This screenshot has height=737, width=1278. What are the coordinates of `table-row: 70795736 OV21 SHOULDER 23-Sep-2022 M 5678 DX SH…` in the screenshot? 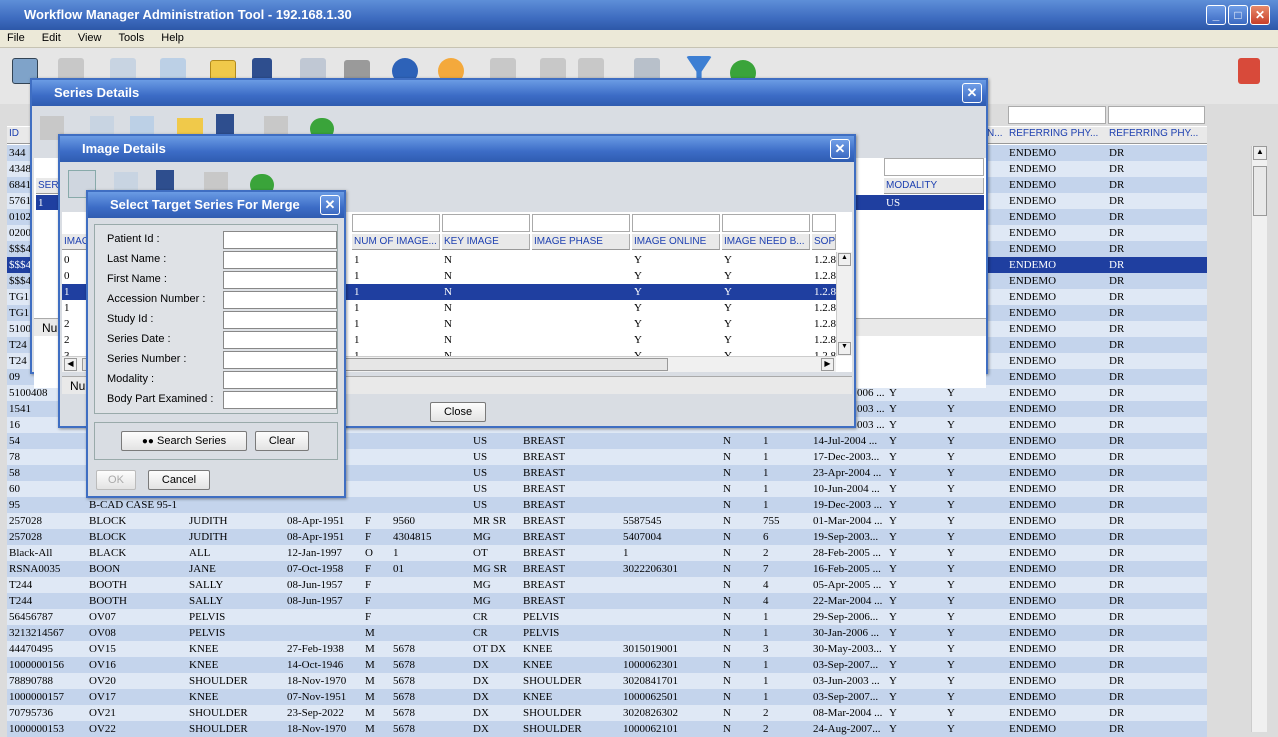 It's located at (607, 713).